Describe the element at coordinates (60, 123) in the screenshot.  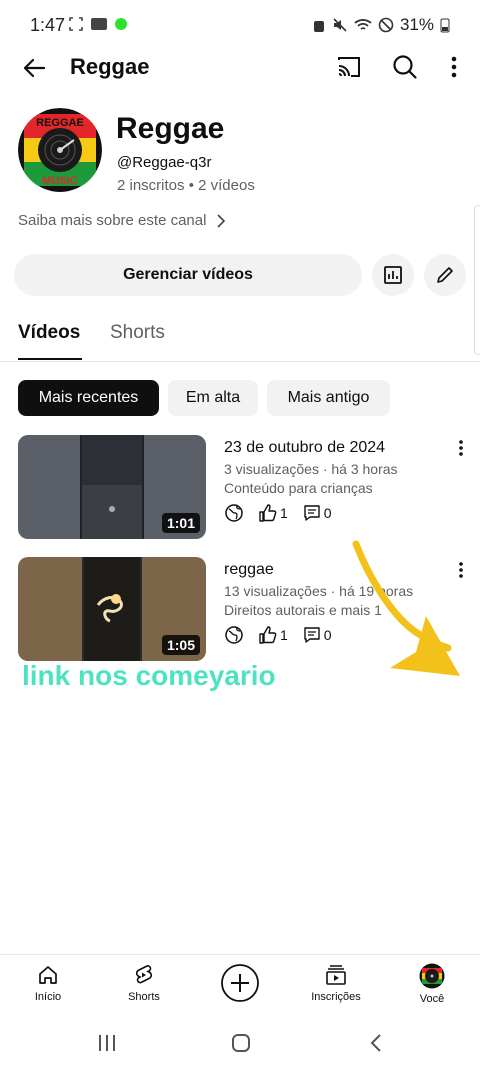
I see `avatar-text-top: REGGAE` at that location.